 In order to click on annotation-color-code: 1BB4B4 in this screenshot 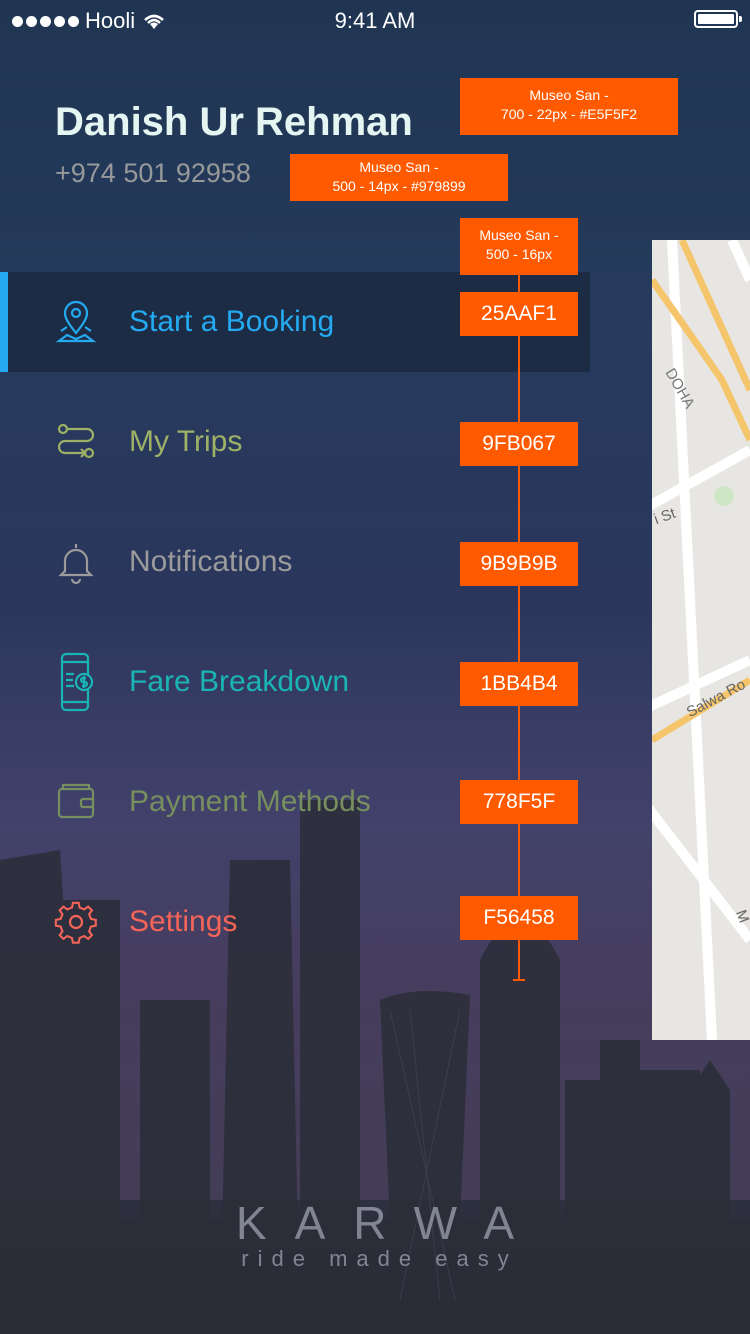, I will do `click(519, 684)`.